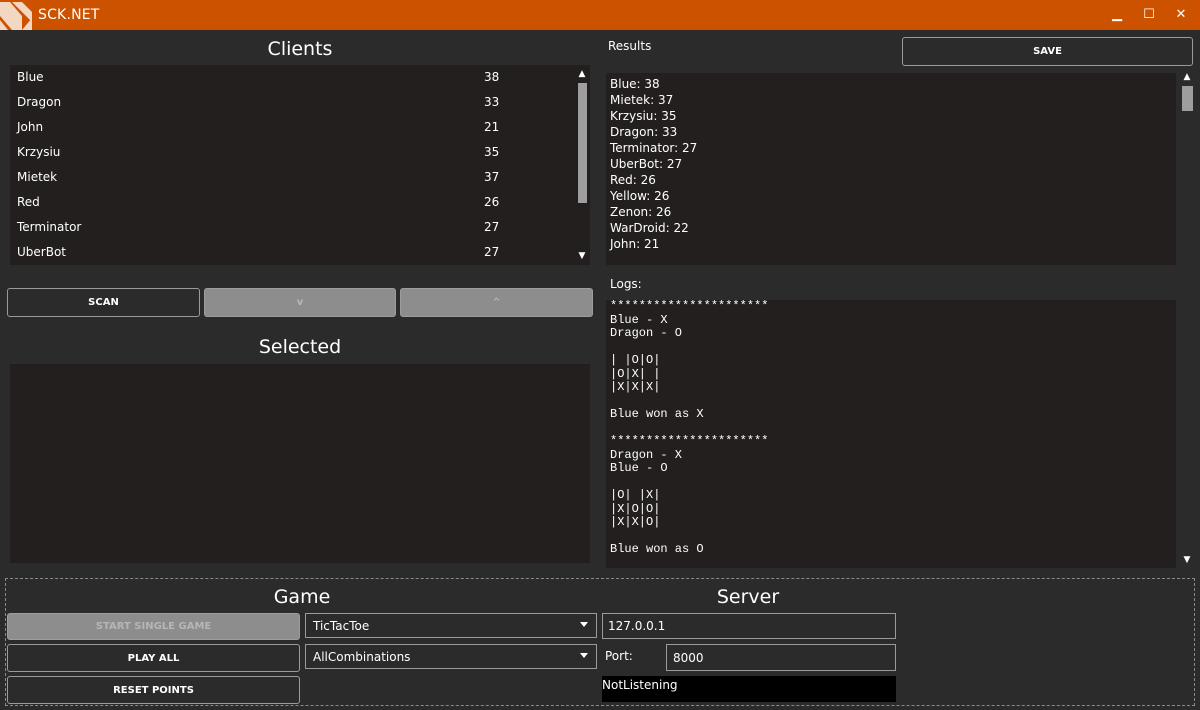 The width and height of the screenshot is (1200, 710). Describe the element at coordinates (153, 626) in the screenshot. I see `start-single-game-button: START SINGLE GAME` at that location.